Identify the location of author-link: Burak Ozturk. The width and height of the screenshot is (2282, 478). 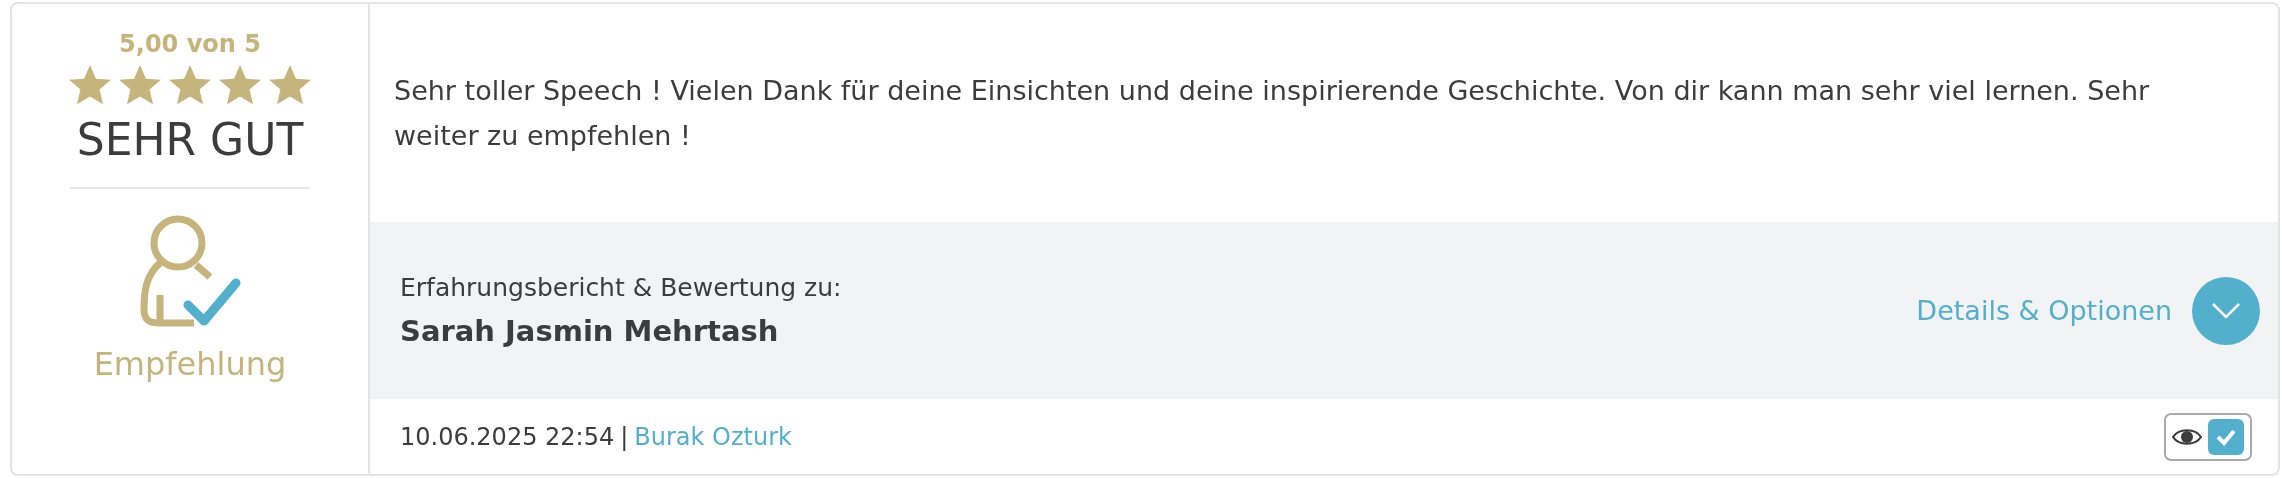
(713, 436).